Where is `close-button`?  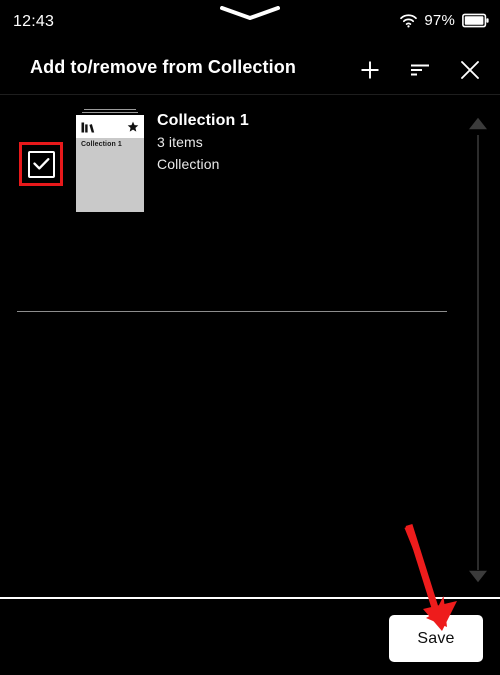 close-button is located at coordinates (470, 70).